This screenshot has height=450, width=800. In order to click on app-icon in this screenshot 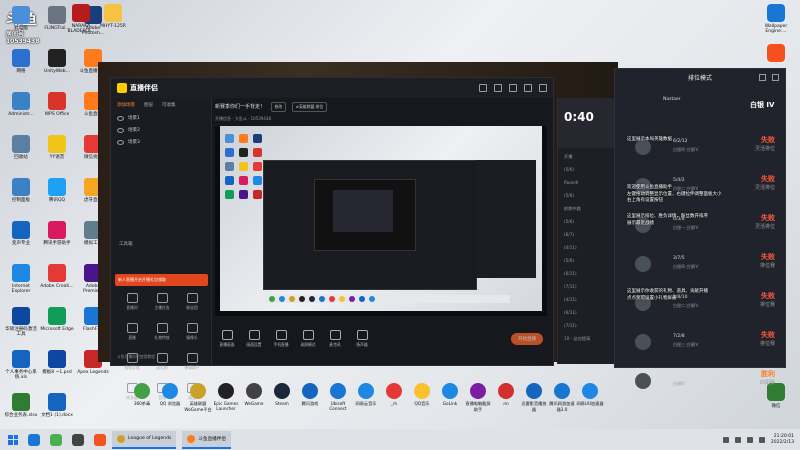, I will do `click(113, 13)`.